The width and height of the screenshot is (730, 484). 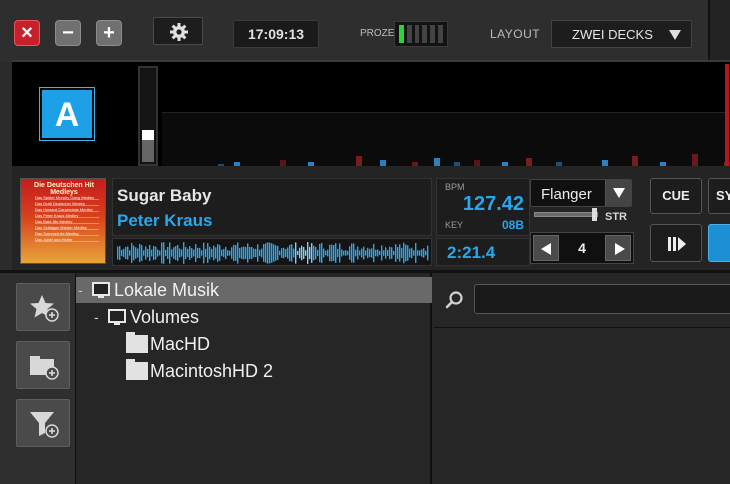 What do you see at coordinates (254, 317) in the screenshot?
I see `tree-item: - Volumes` at bounding box center [254, 317].